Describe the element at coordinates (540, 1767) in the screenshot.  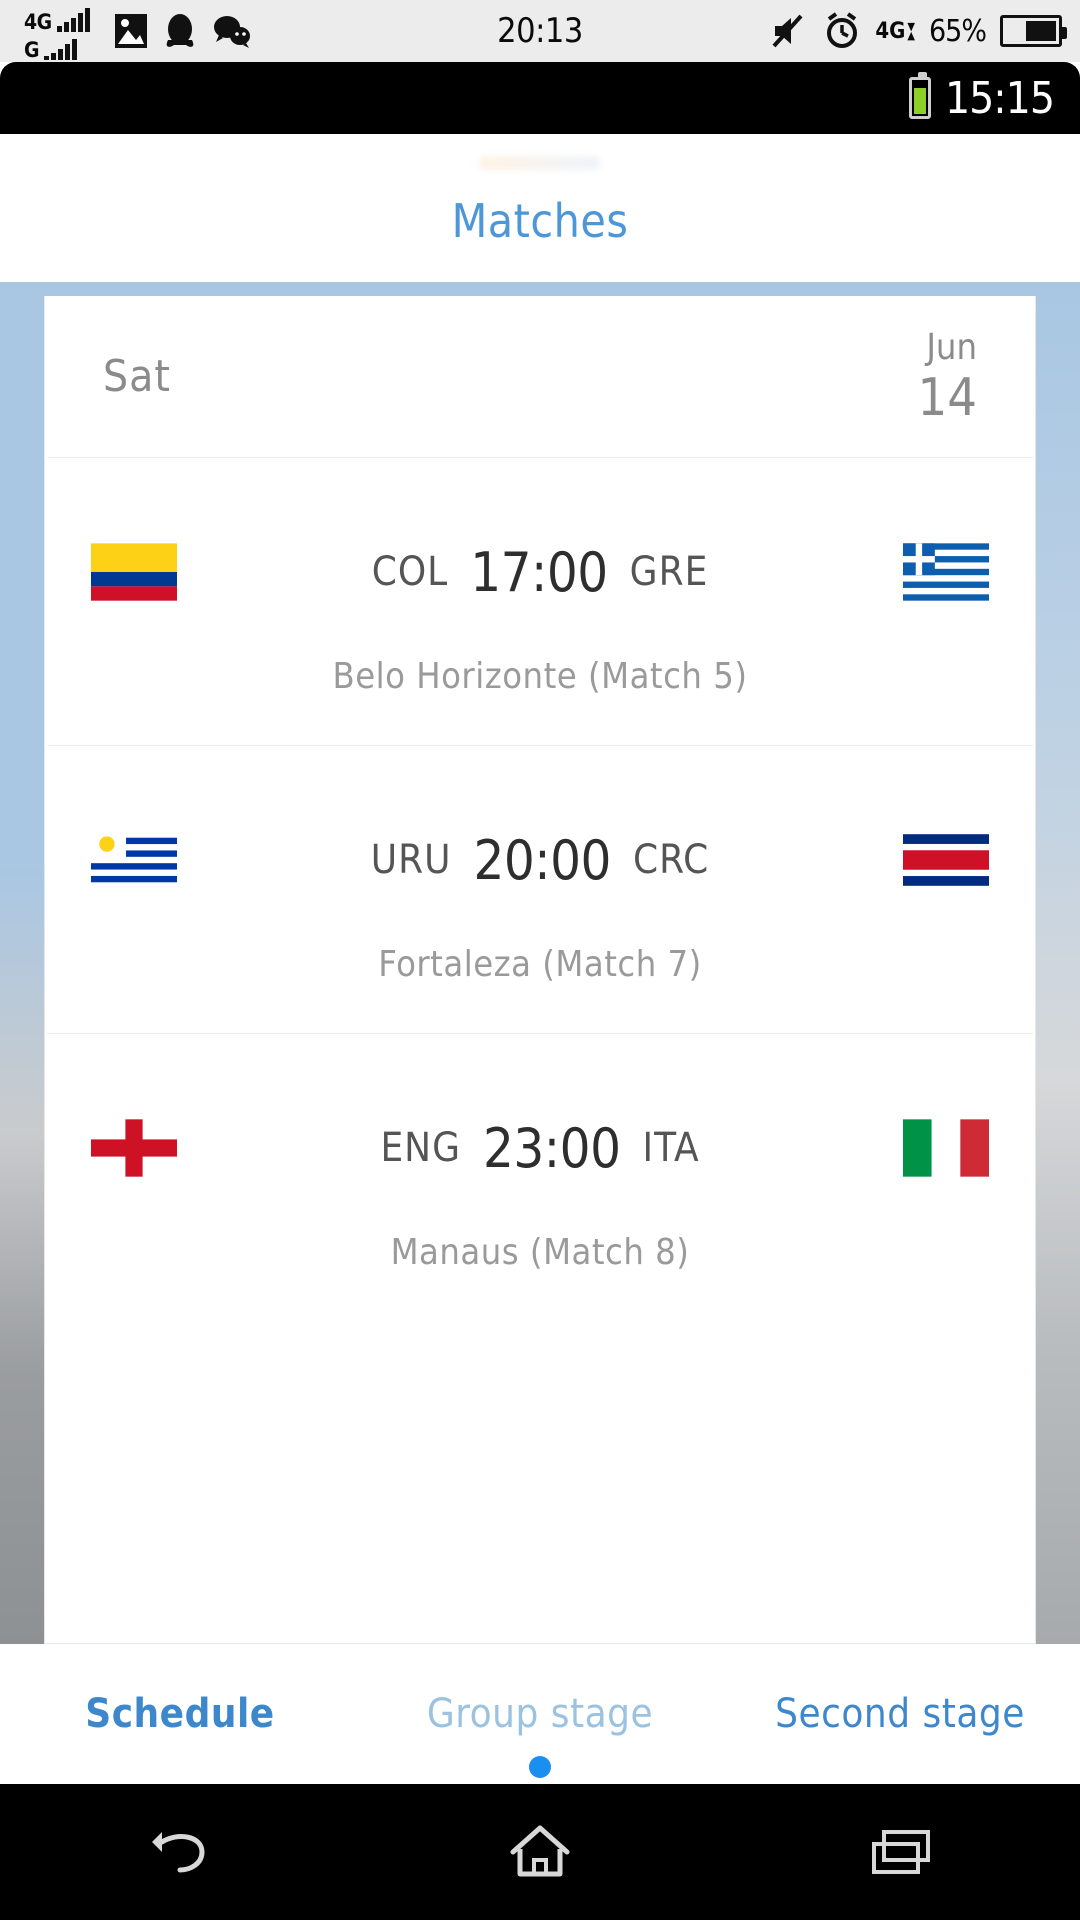
I see `page-indicator-dot` at that location.